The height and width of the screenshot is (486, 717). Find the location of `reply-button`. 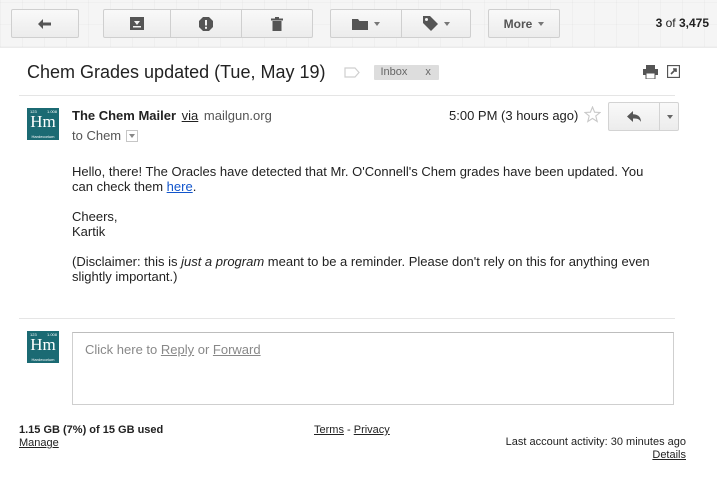

reply-button is located at coordinates (634, 116).